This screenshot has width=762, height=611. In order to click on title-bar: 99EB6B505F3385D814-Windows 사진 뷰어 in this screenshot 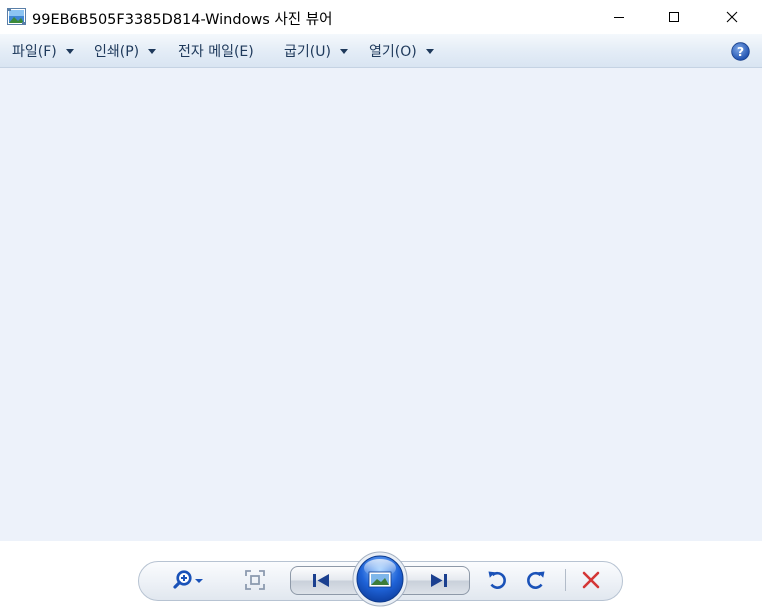, I will do `click(381, 17)`.